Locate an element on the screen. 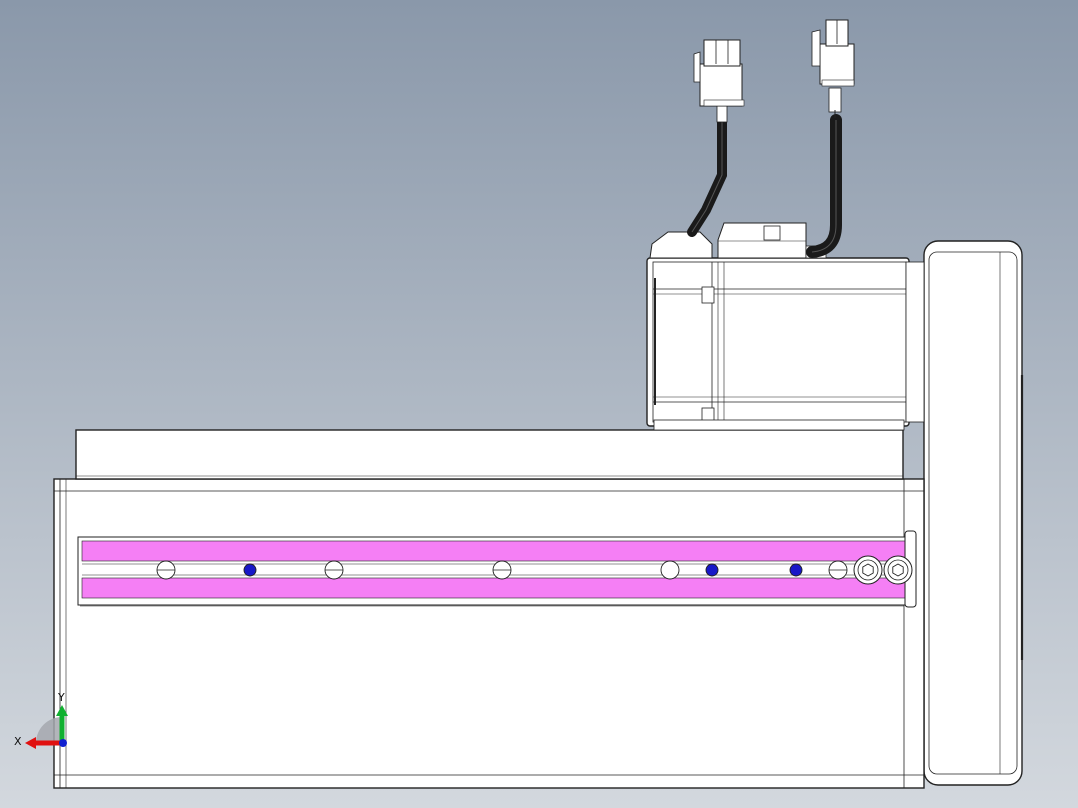 The width and height of the screenshot is (1078, 808). slot-band-top is located at coordinates (496, 551).